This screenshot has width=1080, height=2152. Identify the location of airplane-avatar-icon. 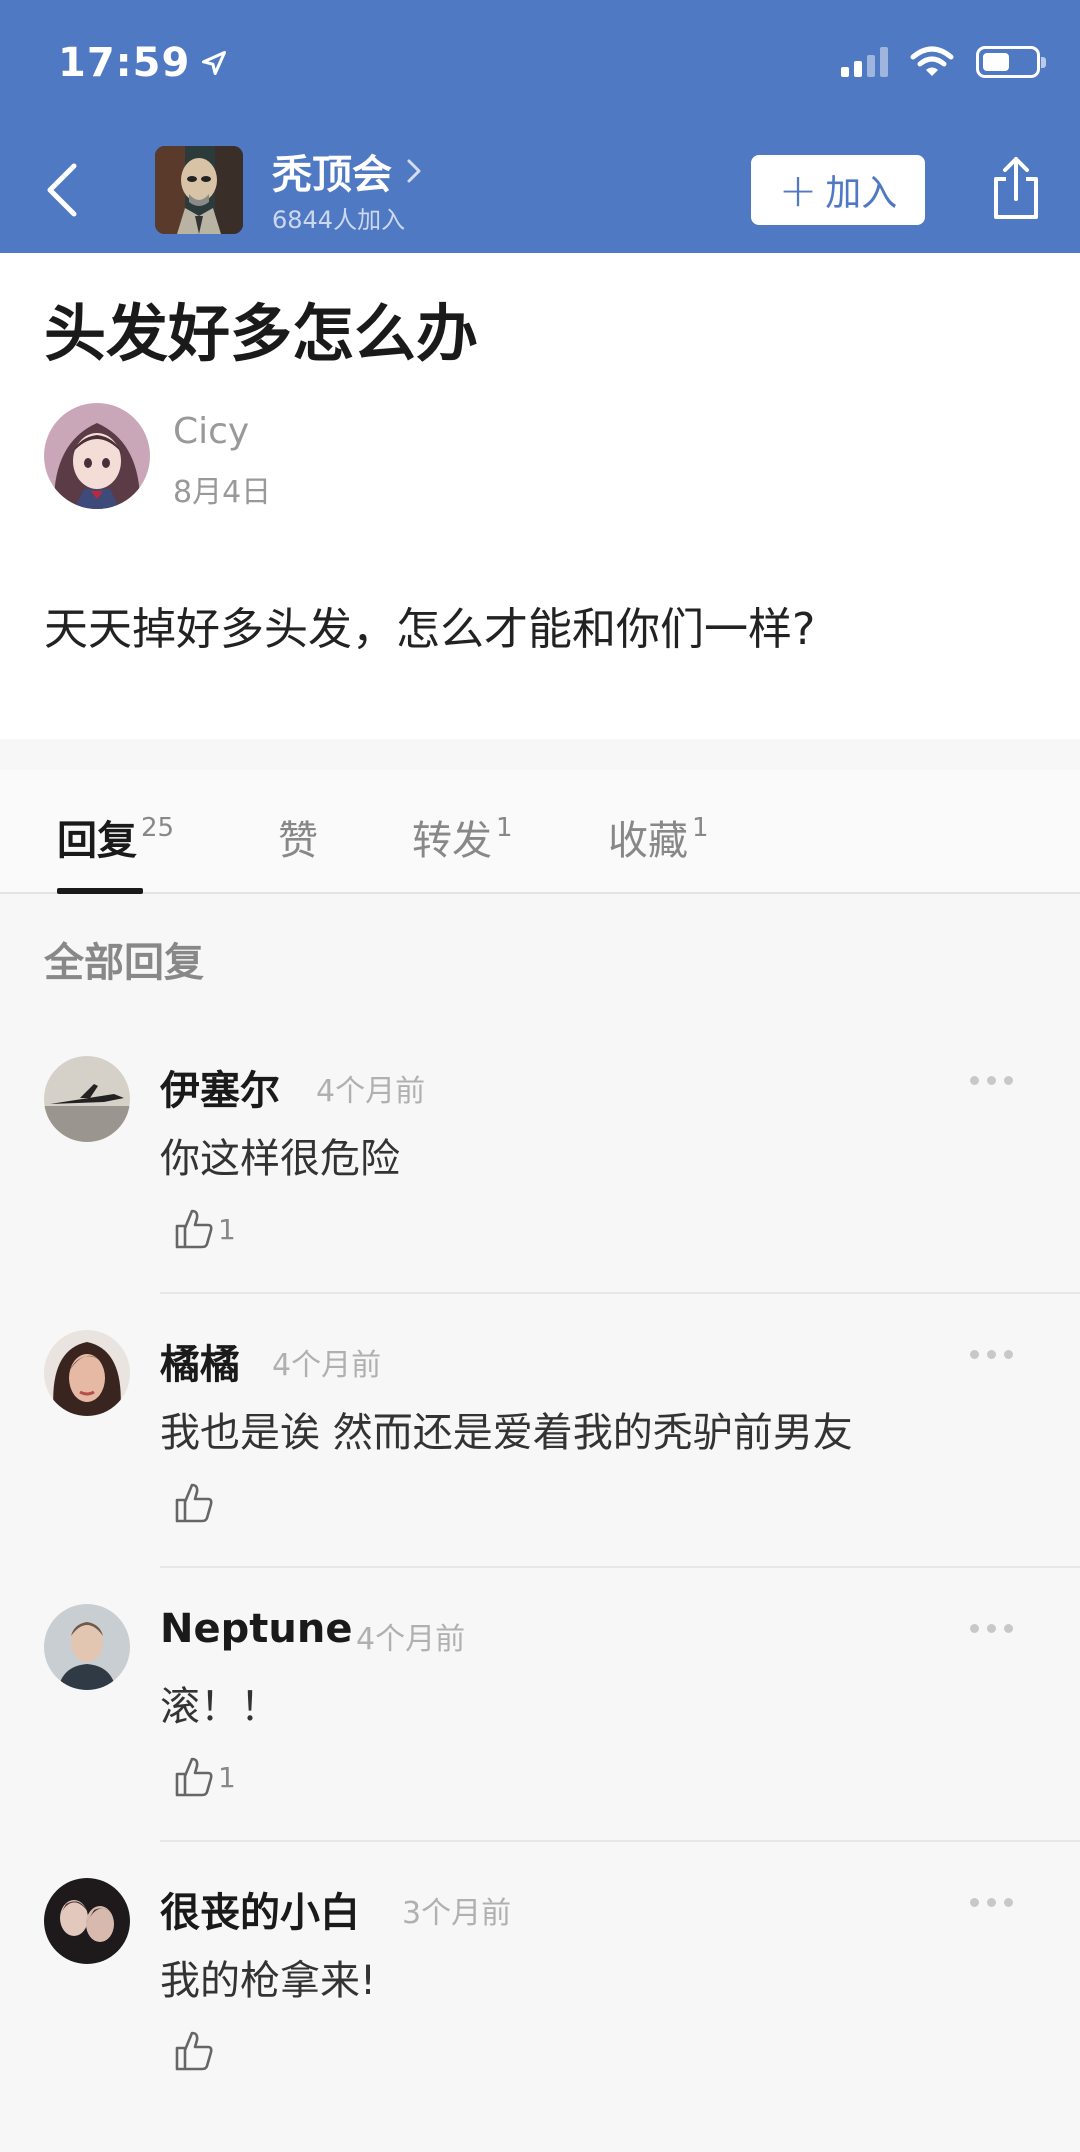
(87, 1099).